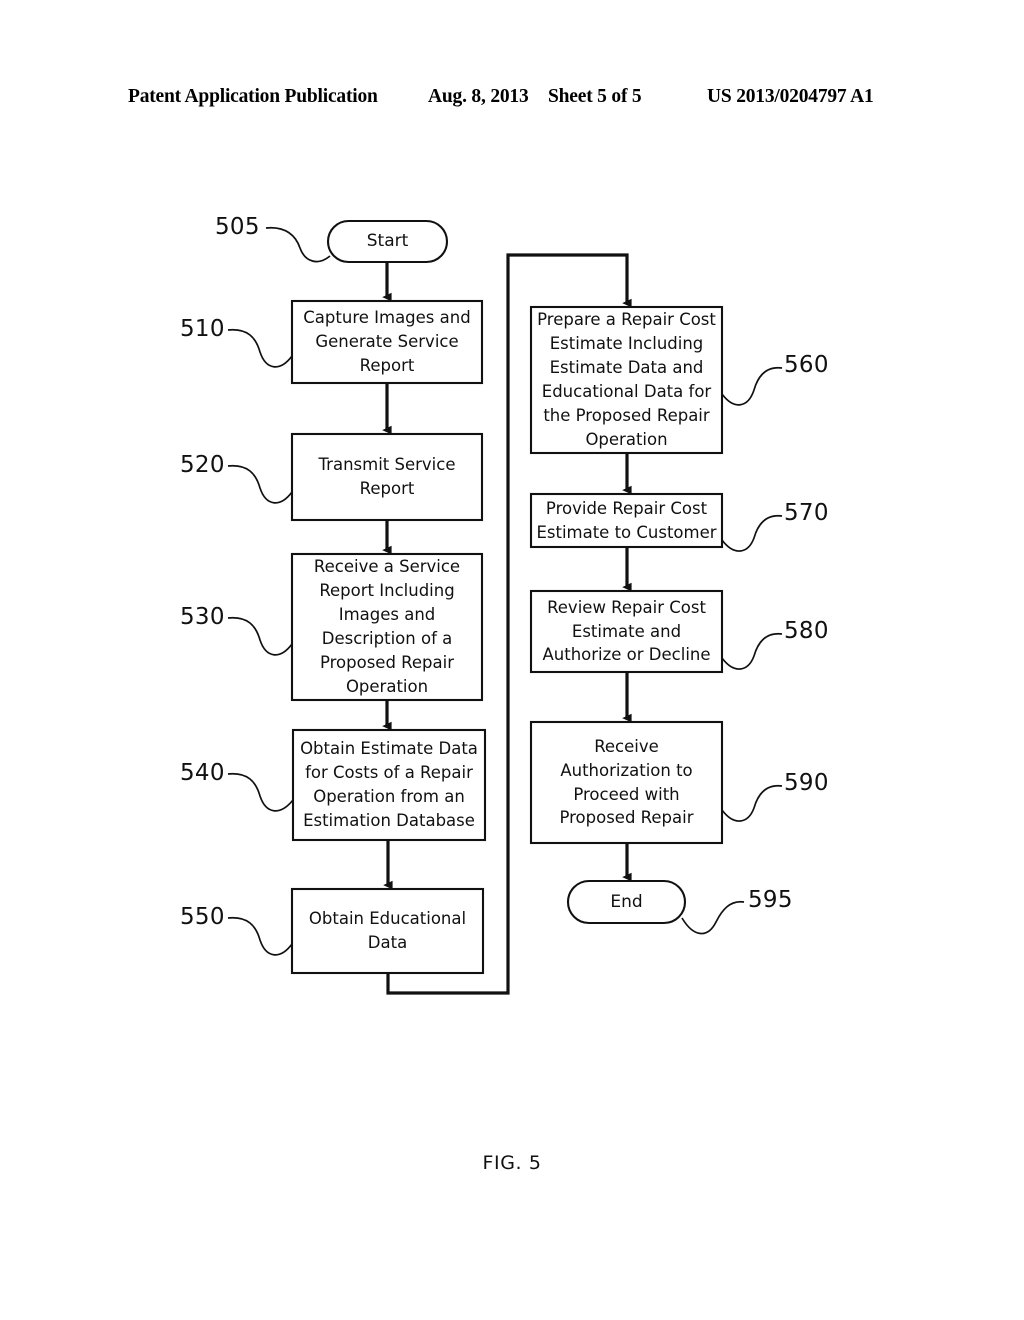 The width and height of the screenshot is (1024, 1320). I want to click on node-540-shape, so click(389, 785).